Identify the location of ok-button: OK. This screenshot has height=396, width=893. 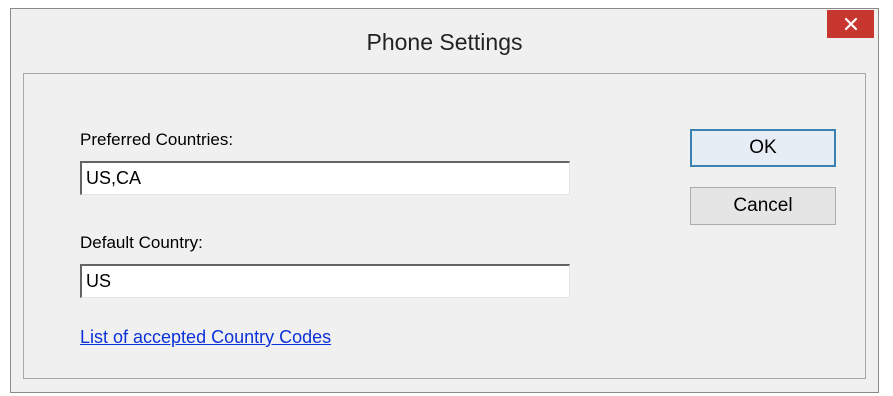
(763, 148).